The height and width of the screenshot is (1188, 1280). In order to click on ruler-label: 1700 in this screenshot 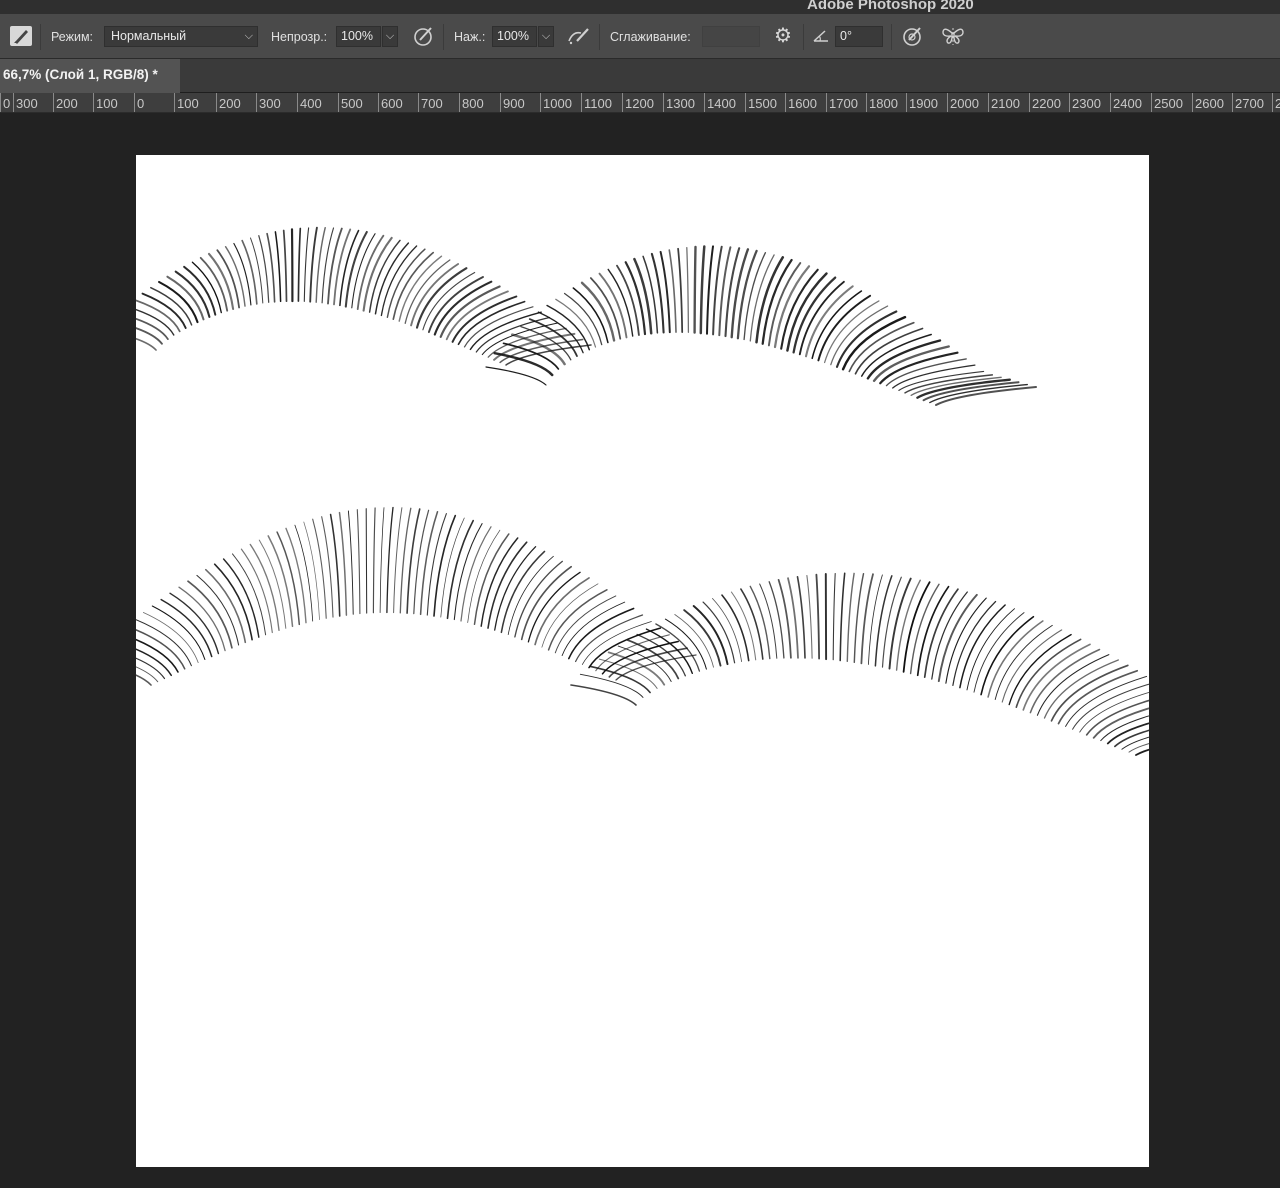, I will do `click(843, 103)`.